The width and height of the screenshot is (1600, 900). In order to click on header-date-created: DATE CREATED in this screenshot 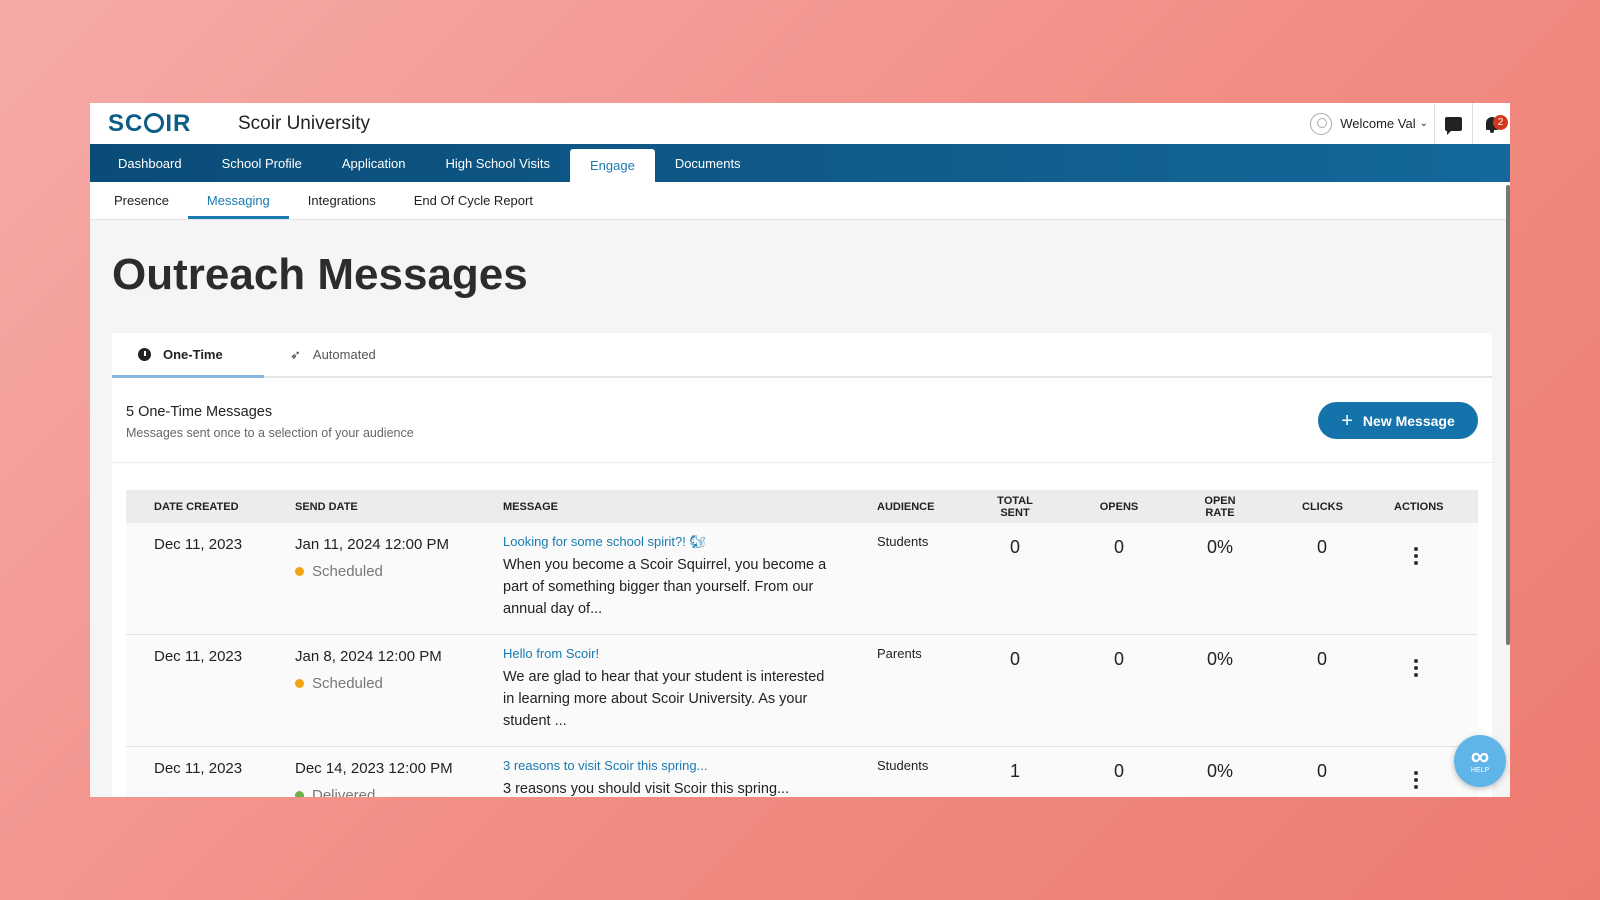, I will do `click(196, 507)`.